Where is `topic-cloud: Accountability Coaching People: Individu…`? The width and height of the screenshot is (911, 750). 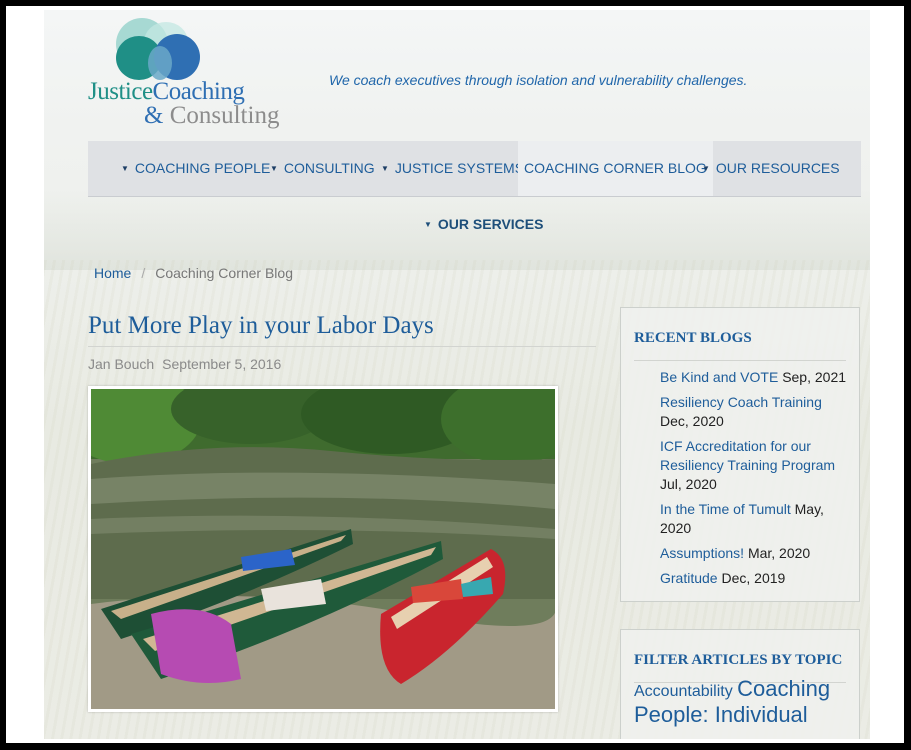
topic-cloud: Accountability Coaching People: Individu… is located at coordinates (741, 702).